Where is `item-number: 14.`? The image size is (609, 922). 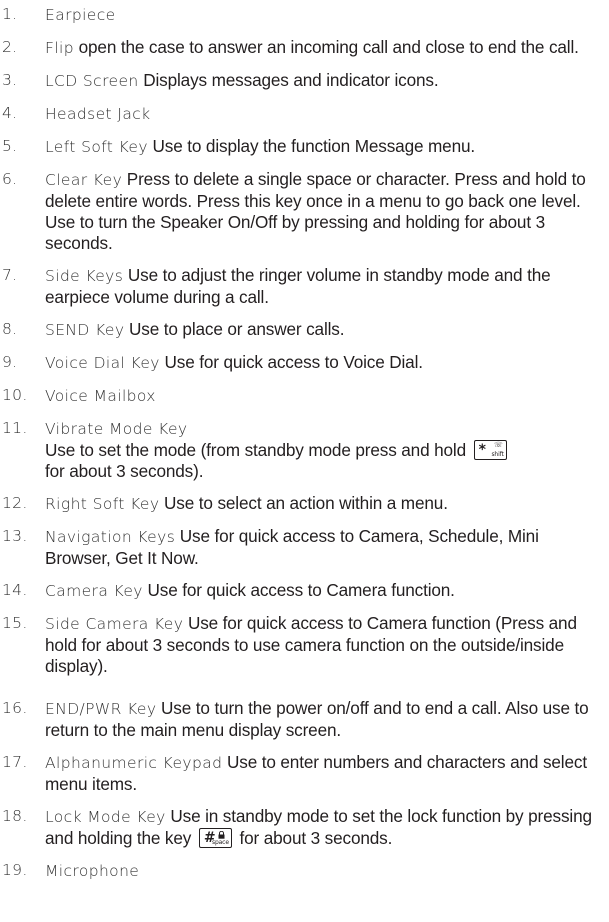 item-number: 14. is located at coordinates (15, 590).